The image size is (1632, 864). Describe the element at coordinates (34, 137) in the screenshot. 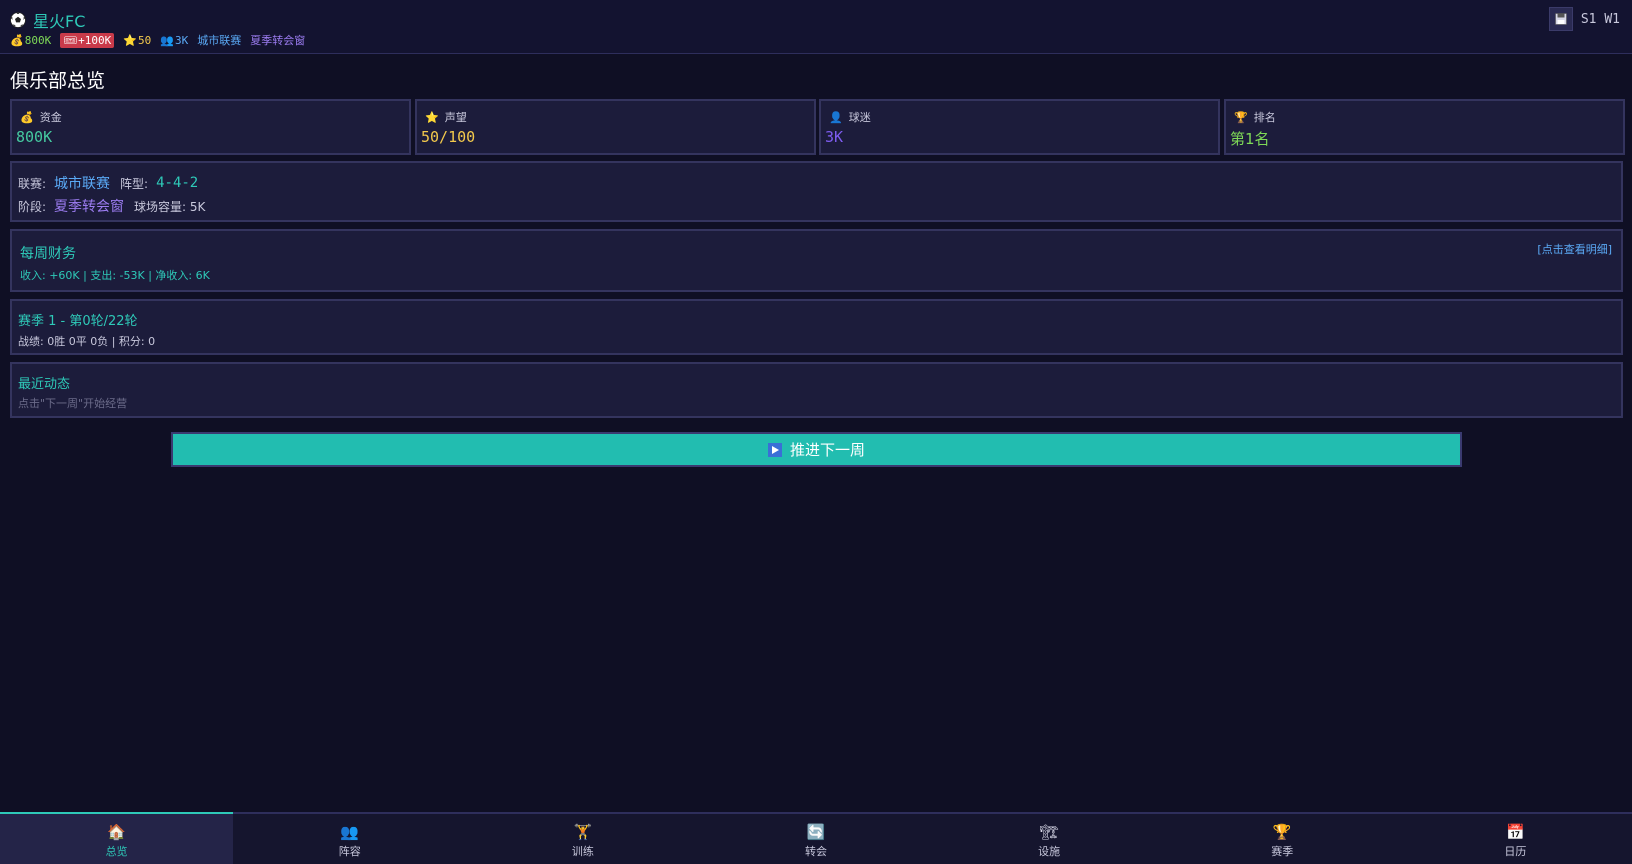

I see `card-value: 800K` at that location.